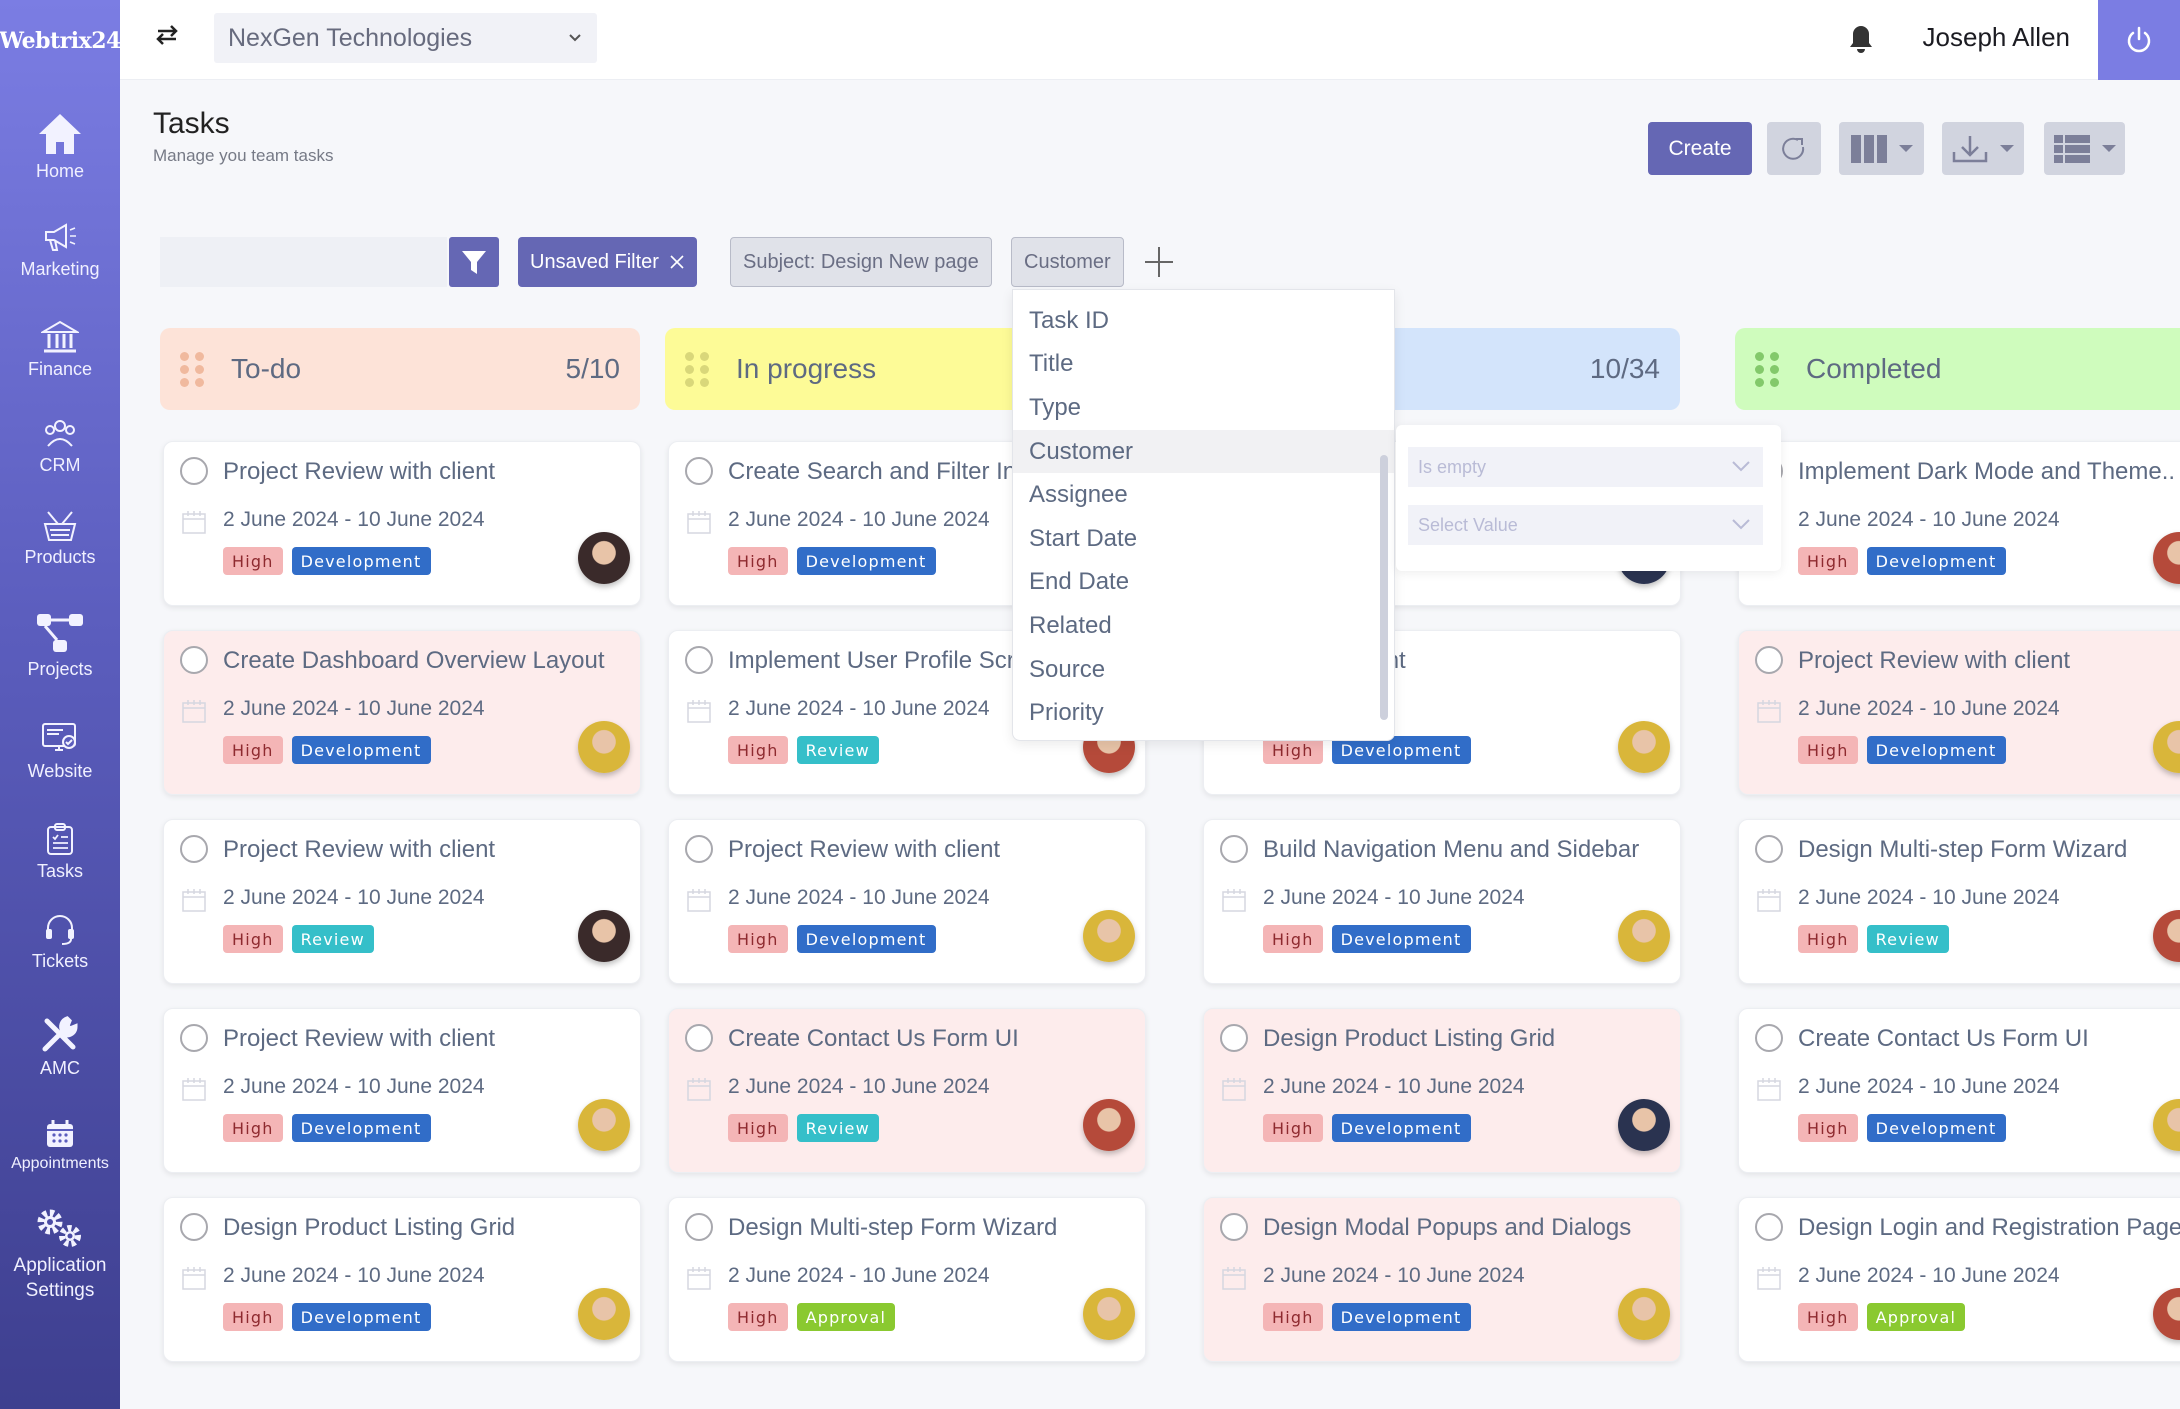  What do you see at coordinates (1203, 539) in the screenshot?
I see `filter-field-option: Start Date` at bounding box center [1203, 539].